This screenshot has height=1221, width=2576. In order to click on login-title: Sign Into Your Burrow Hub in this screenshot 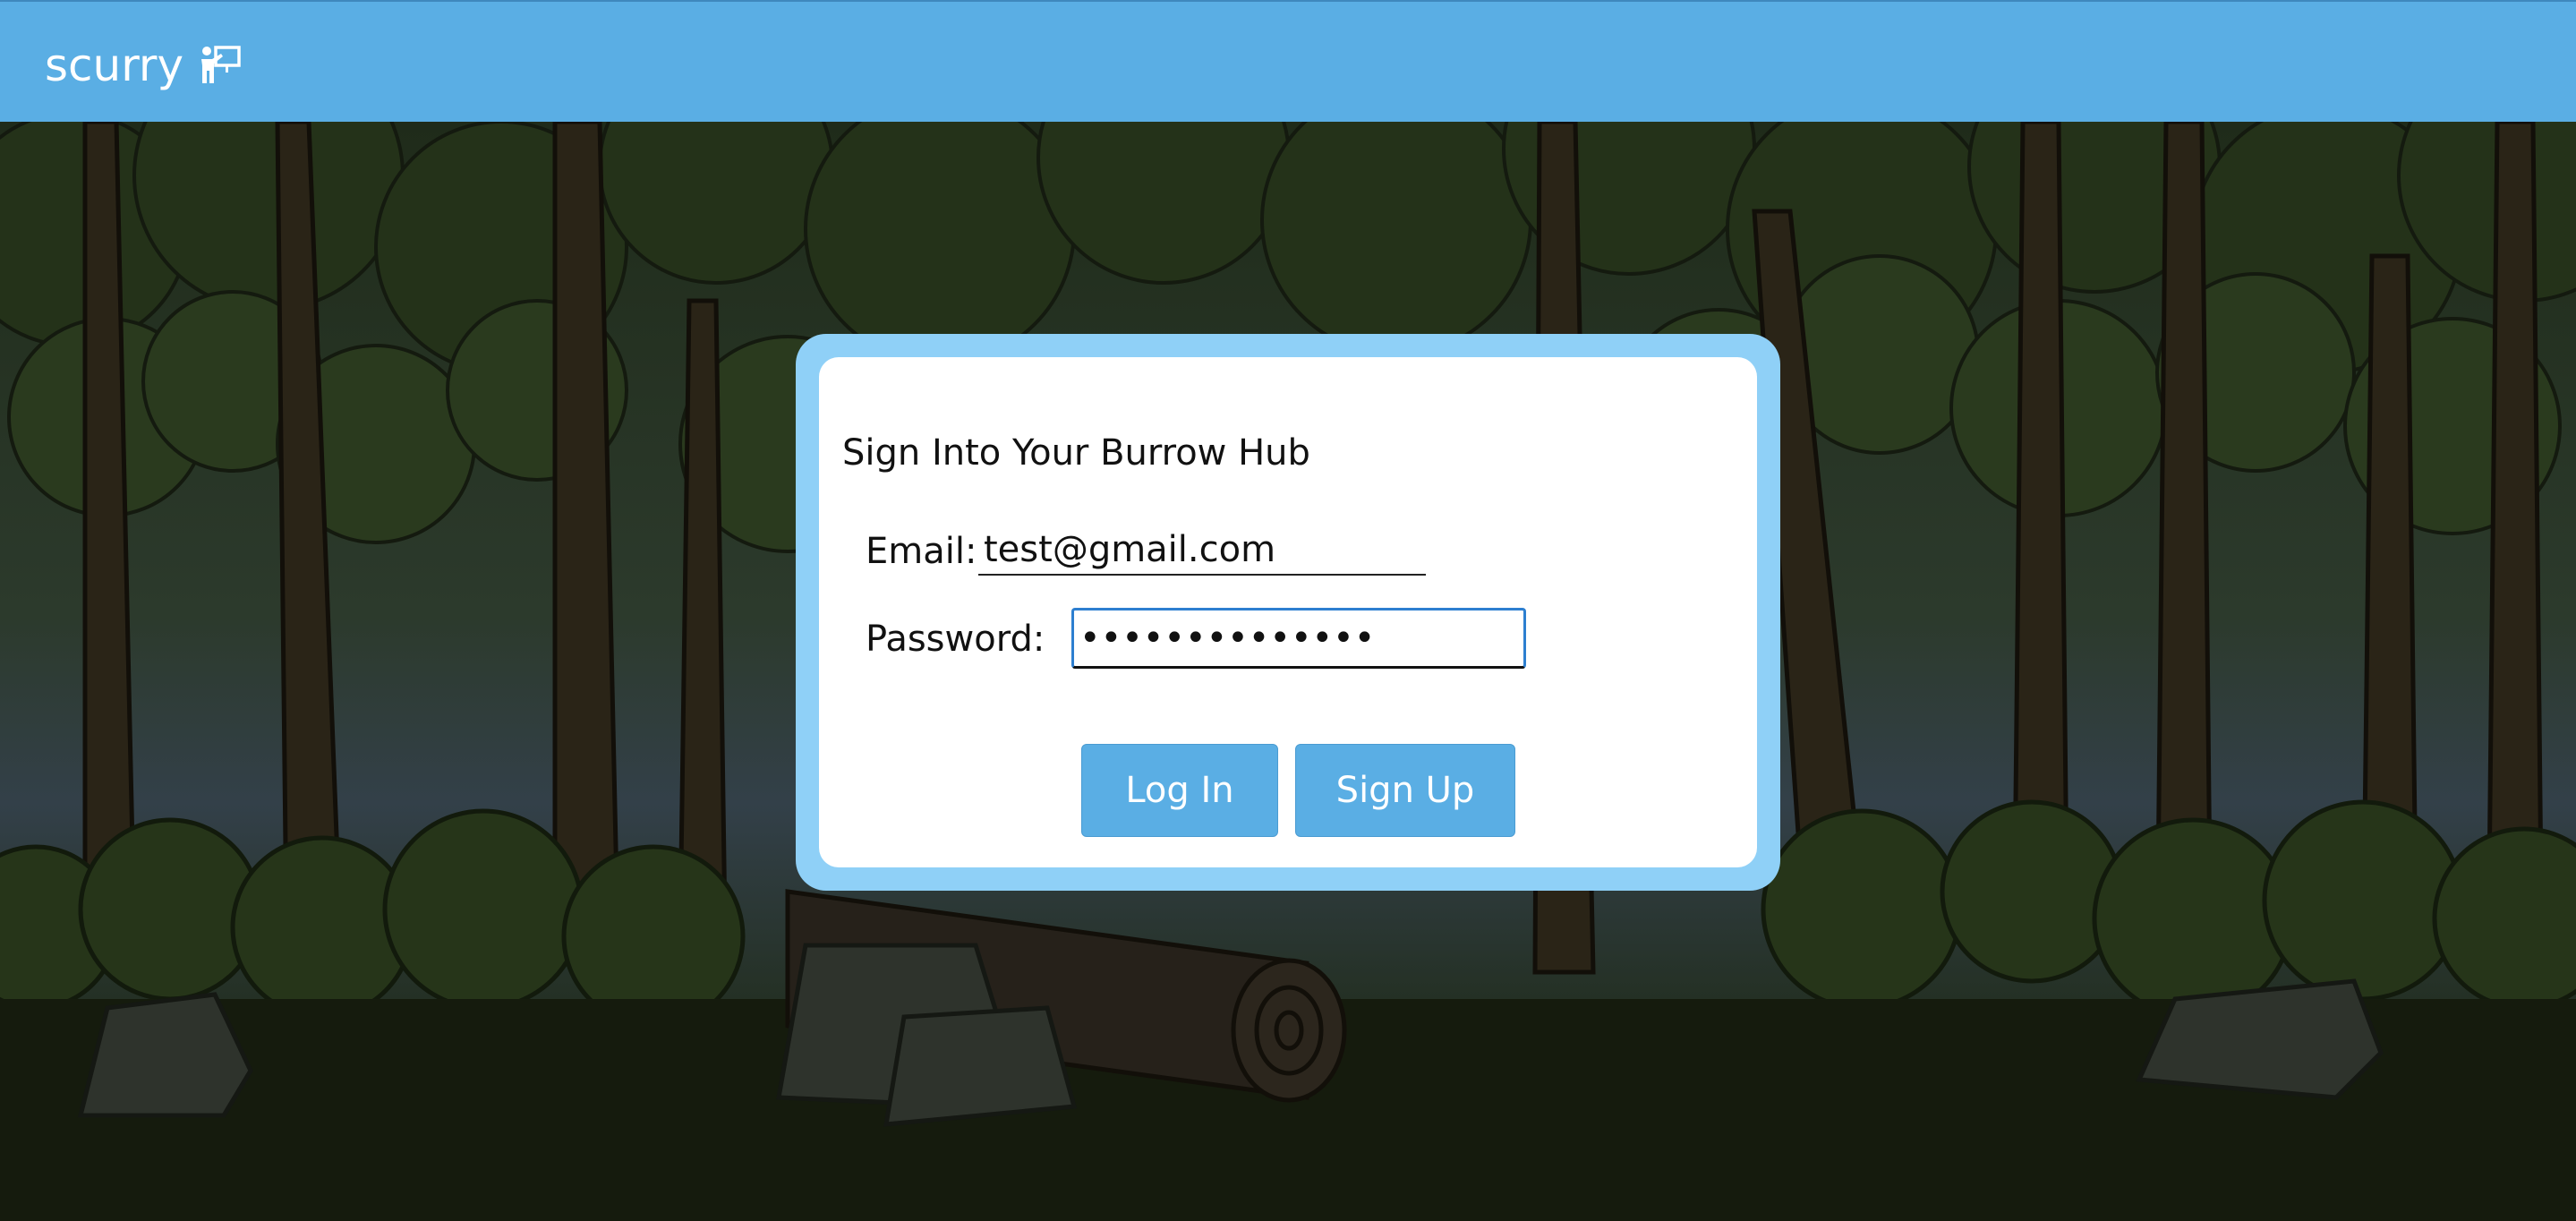, I will do `click(1076, 453)`.